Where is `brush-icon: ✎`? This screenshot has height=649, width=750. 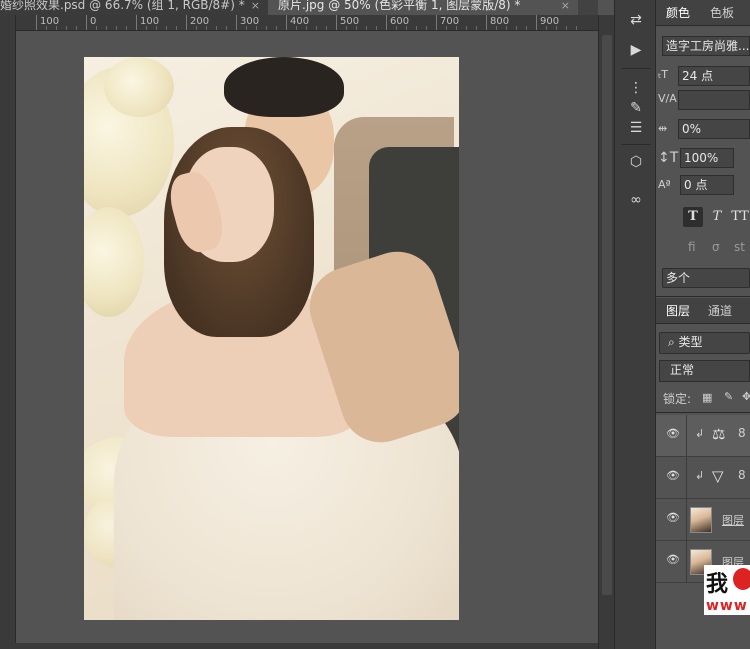
brush-icon: ✎ is located at coordinates (636, 108).